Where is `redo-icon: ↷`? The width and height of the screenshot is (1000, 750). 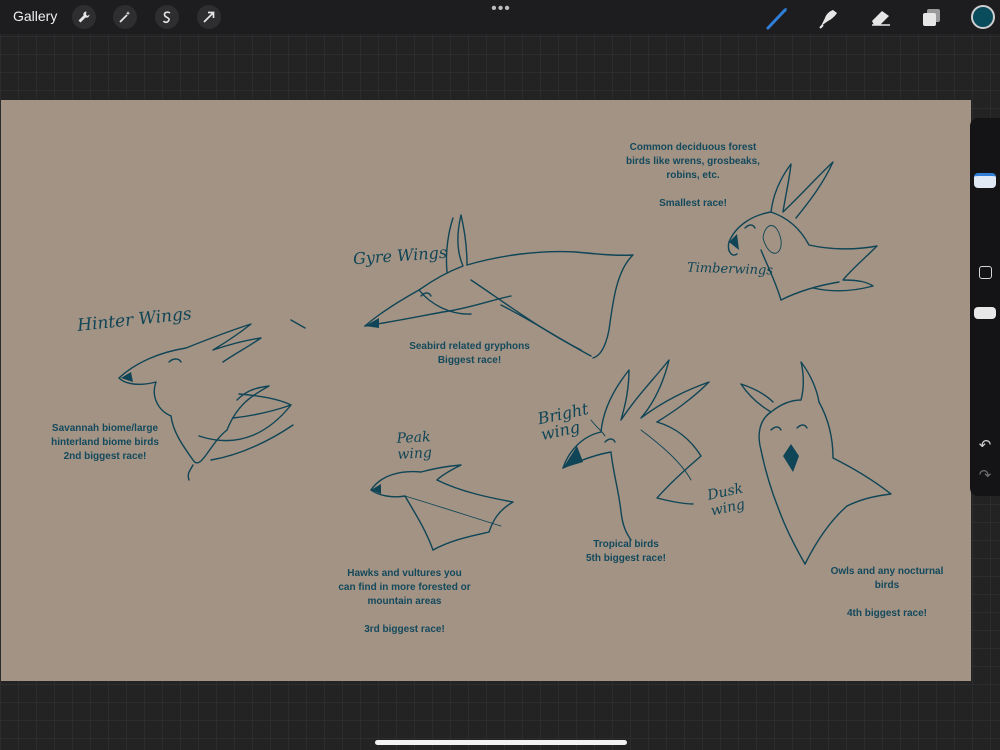
redo-icon: ↷ is located at coordinates (985, 476).